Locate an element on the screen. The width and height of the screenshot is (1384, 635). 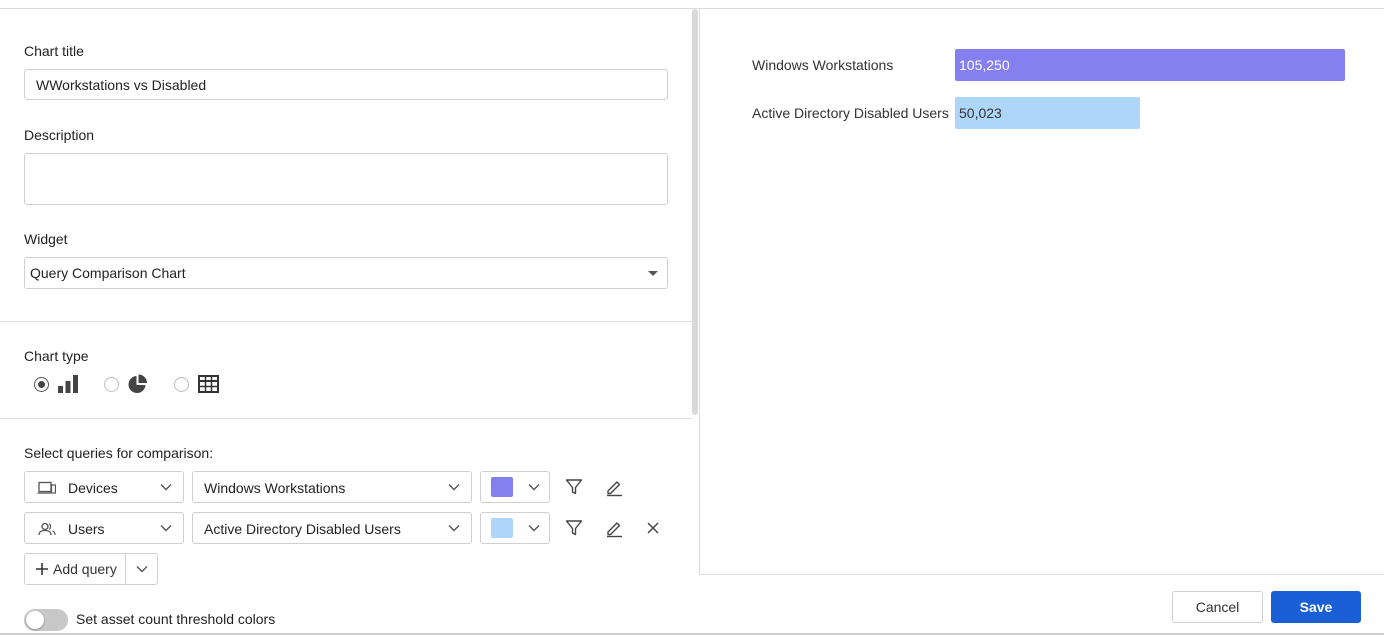
threshold-toggle-label: Set asset count threshold colors is located at coordinates (176, 619).